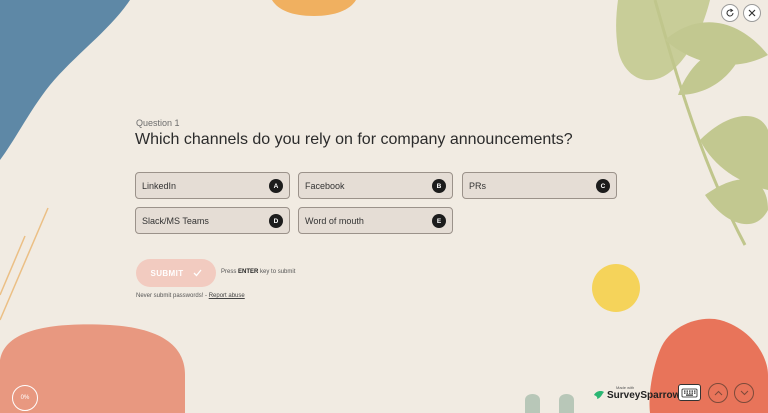 The height and width of the screenshot is (413, 768). I want to click on keyboard-icon, so click(689, 392).